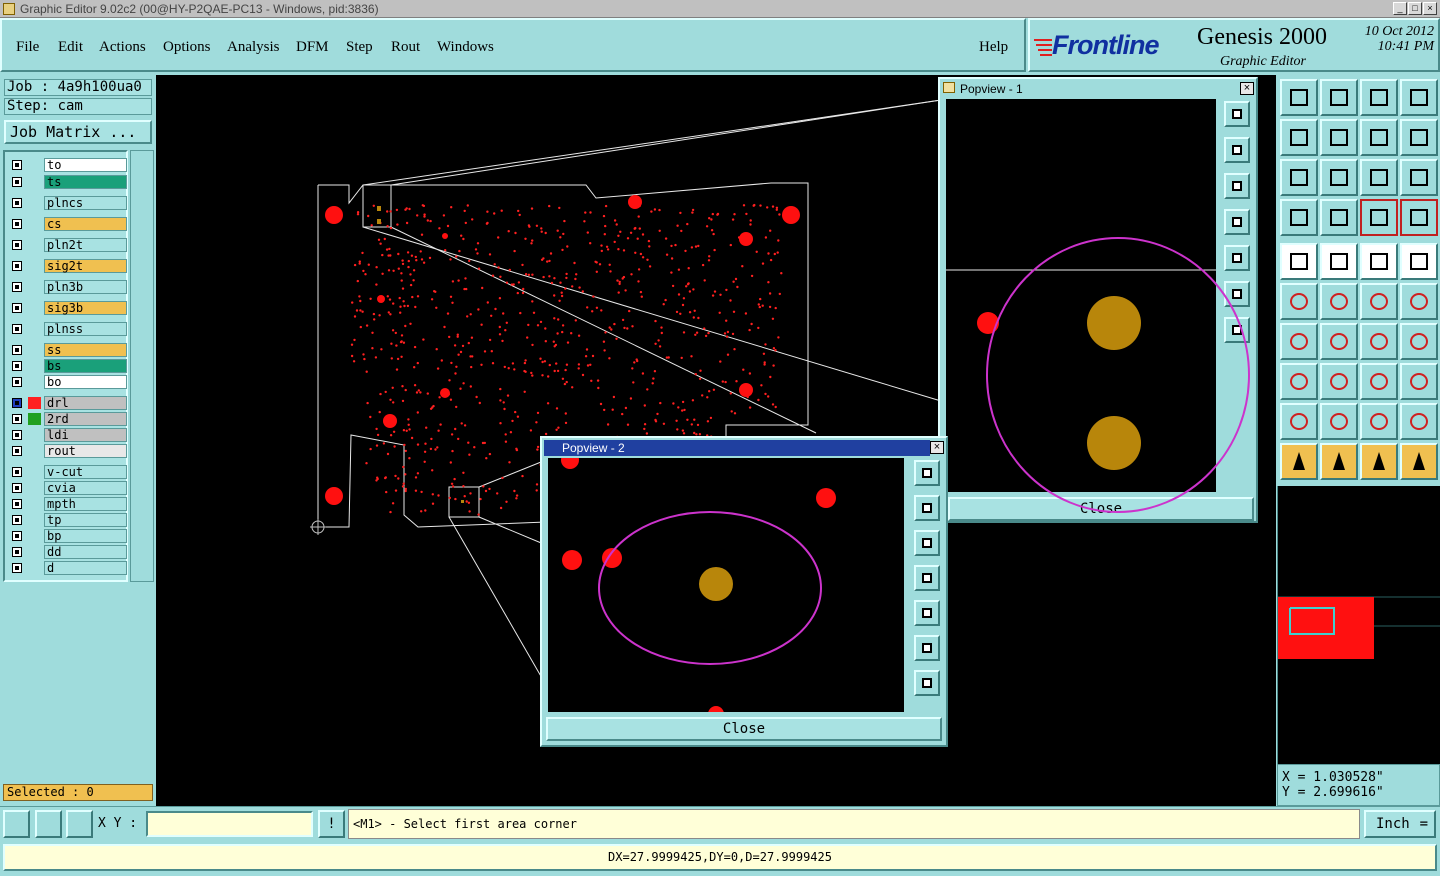  Describe the element at coordinates (1299, 421) in the screenshot. I see `triangle-dim-icon` at that location.